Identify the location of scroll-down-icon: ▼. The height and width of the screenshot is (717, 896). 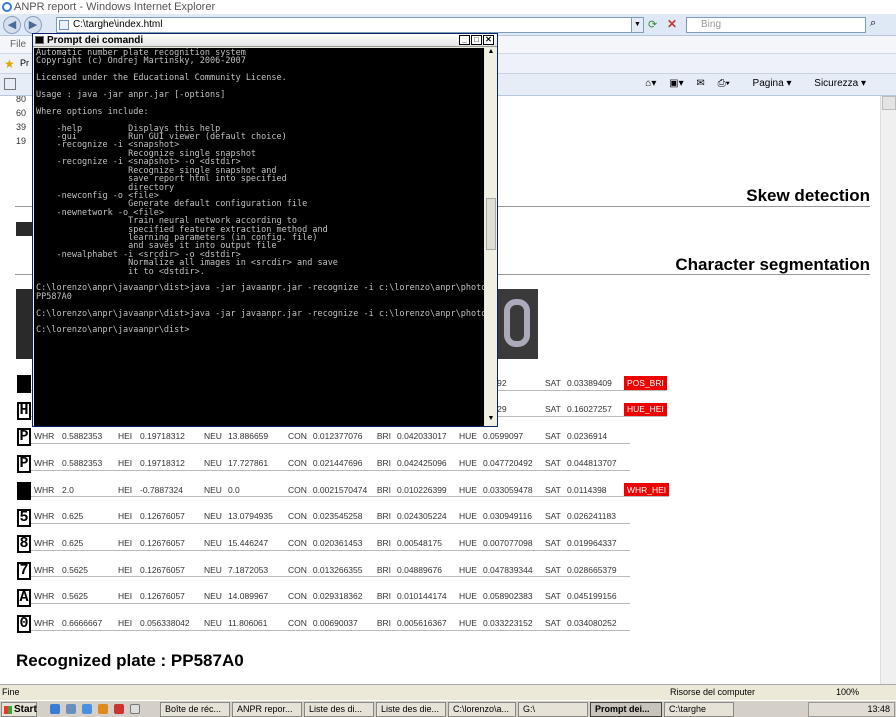
(491, 420).